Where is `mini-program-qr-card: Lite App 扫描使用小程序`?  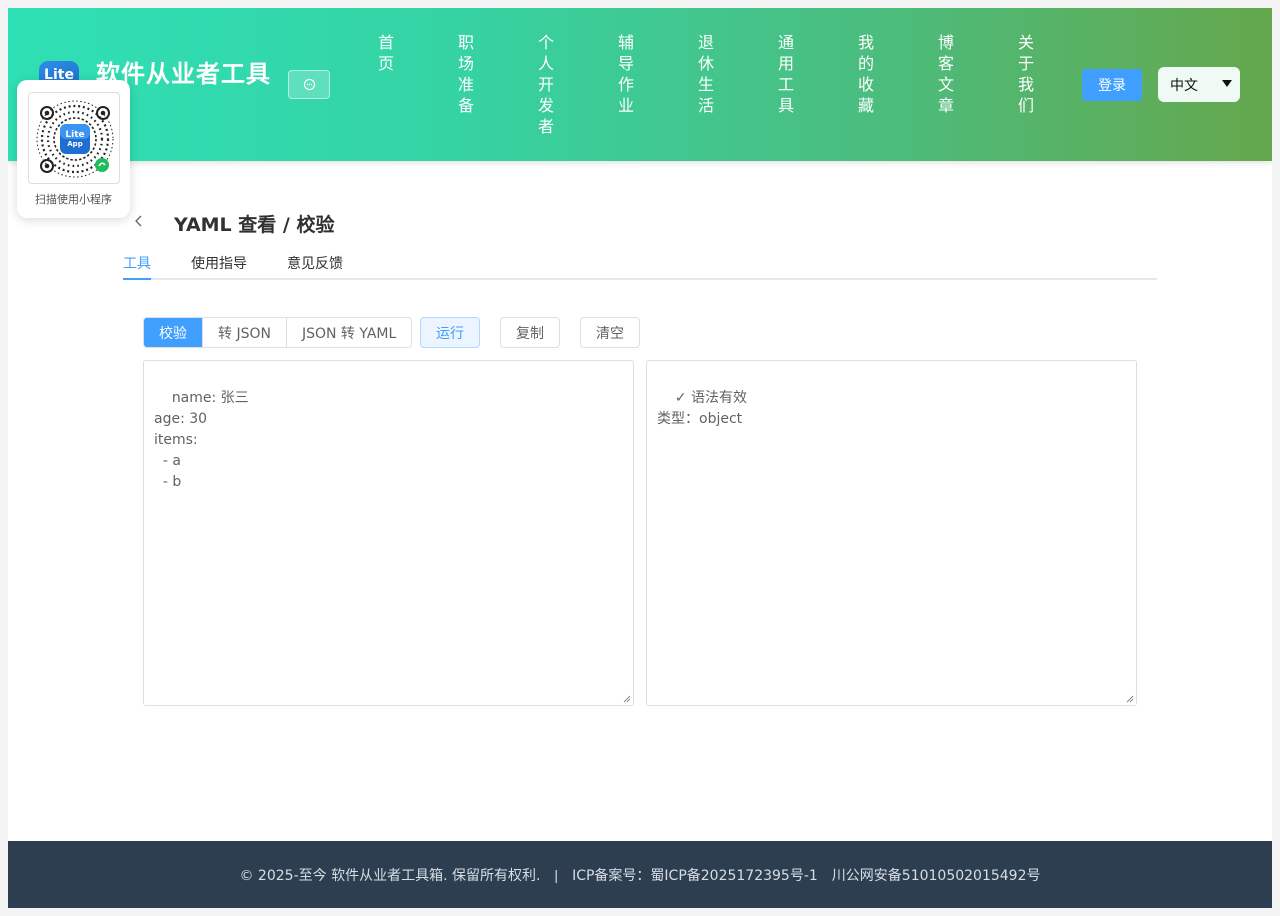
mini-program-qr-card: Lite App 扫描使用小程序 is located at coordinates (73, 149).